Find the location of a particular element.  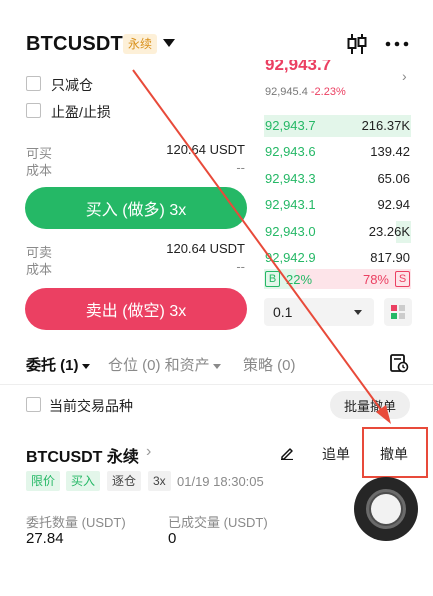

layout-icon is located at coordinates (398, 312).